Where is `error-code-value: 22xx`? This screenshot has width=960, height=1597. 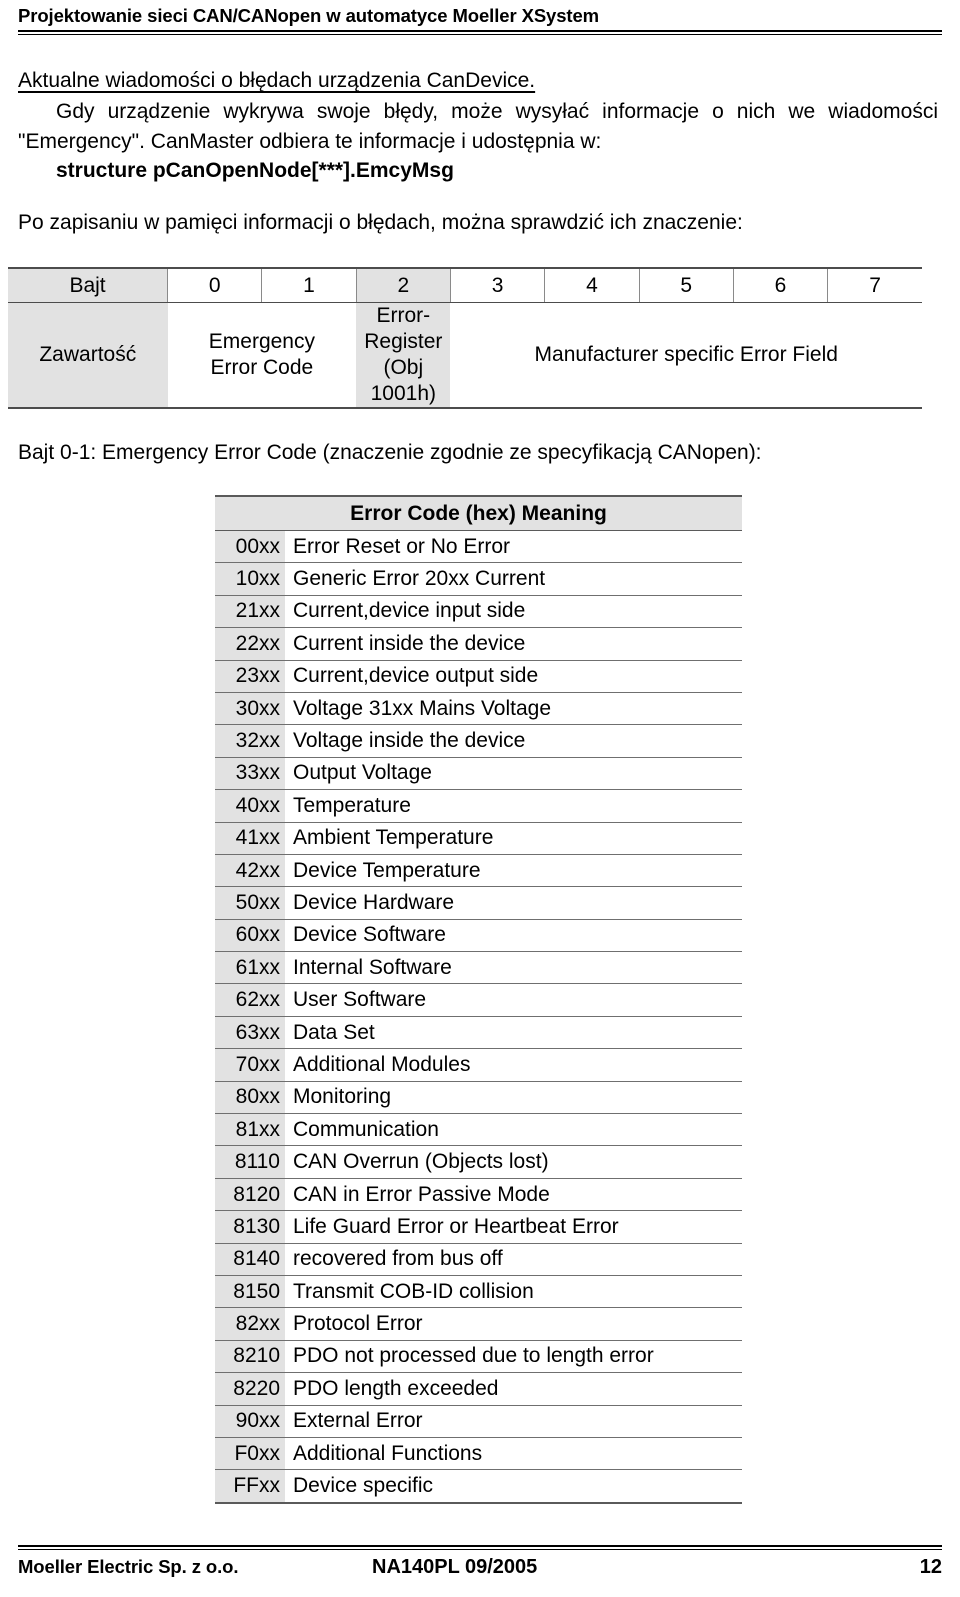
error-code-value: 22xx is located at coordinates (250, 644).